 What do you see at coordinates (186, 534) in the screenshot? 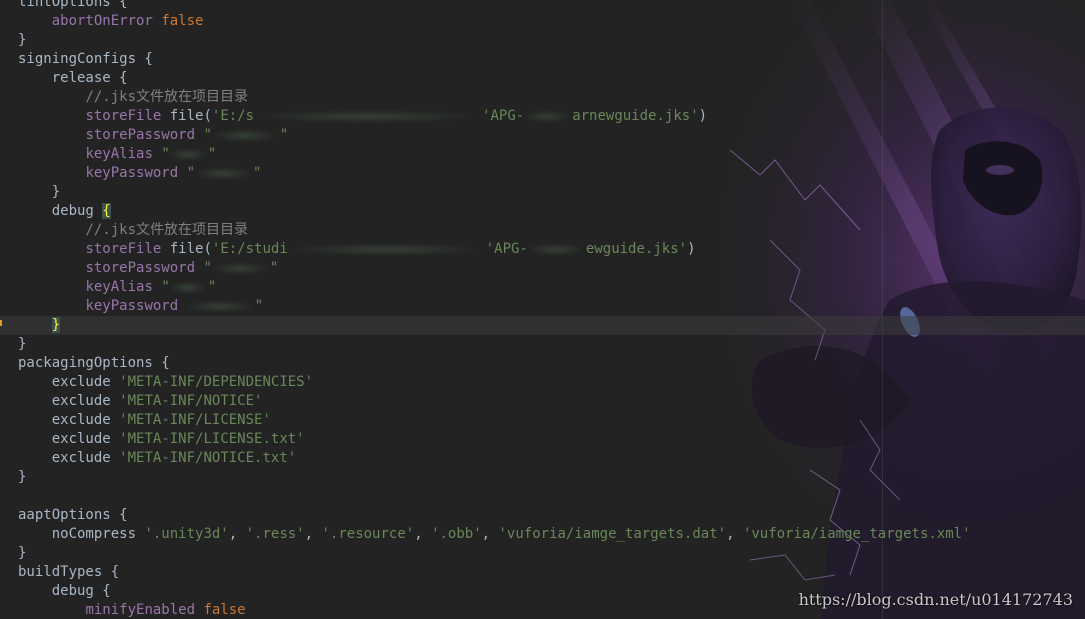
I see `string-literal: '.unity3d'` at bounding box center [186, 534].